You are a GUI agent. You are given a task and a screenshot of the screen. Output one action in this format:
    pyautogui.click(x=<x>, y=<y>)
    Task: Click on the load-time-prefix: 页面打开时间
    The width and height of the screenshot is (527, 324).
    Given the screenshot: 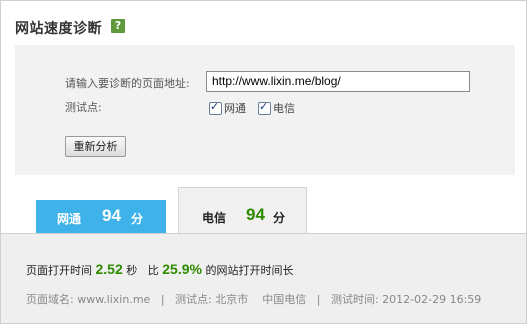 What is the action you would take?
    pyautogui.click(x=59, y=270)
    